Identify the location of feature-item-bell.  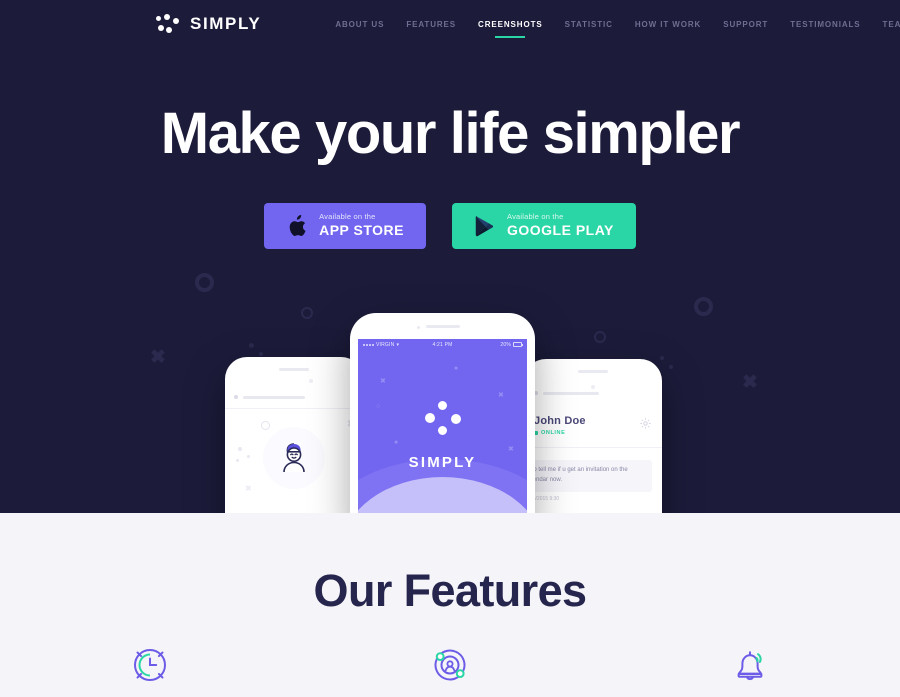
(750, 664).